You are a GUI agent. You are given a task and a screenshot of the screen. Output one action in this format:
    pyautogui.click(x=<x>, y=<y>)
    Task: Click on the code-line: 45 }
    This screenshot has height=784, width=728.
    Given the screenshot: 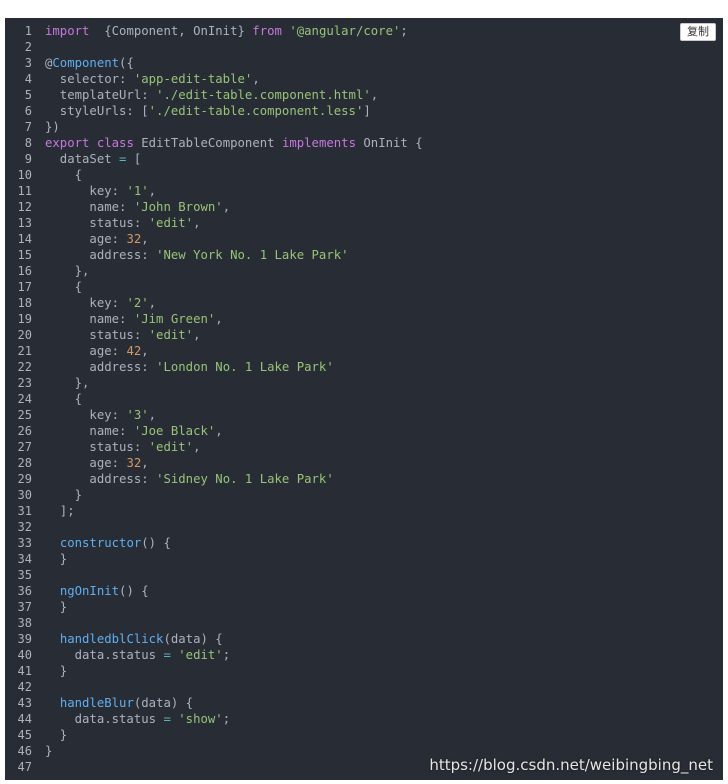 What is the action you would take?
    pyautogui.click(x=364, y=735)
    